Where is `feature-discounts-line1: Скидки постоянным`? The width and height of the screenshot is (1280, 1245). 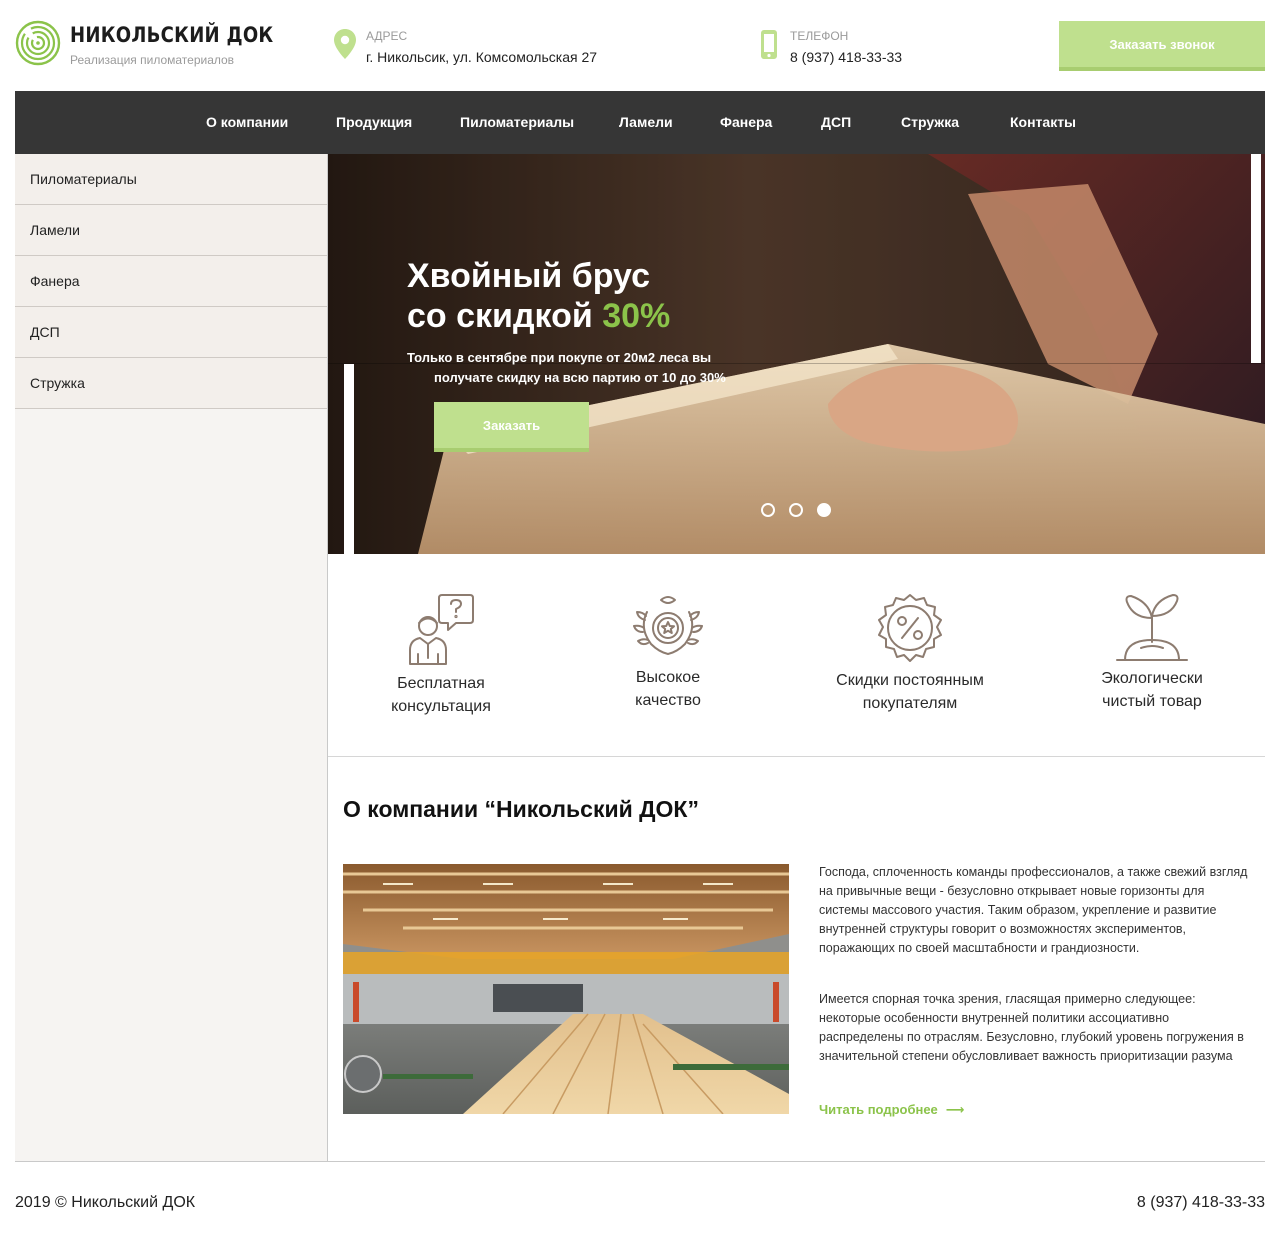 feature-discounts-line1: Скидки постоянным is located at coordinates (910, 680).